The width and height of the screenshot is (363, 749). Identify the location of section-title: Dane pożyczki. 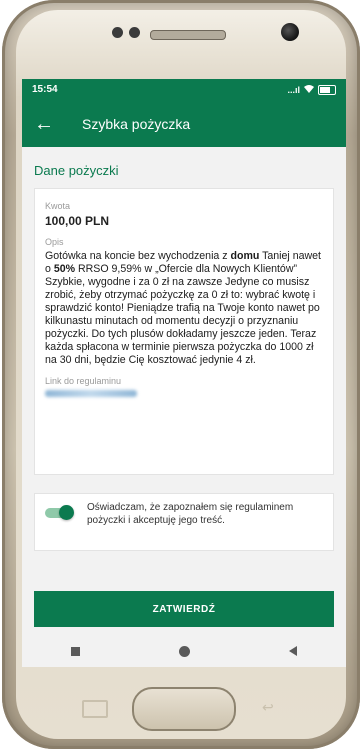
(76, 170).